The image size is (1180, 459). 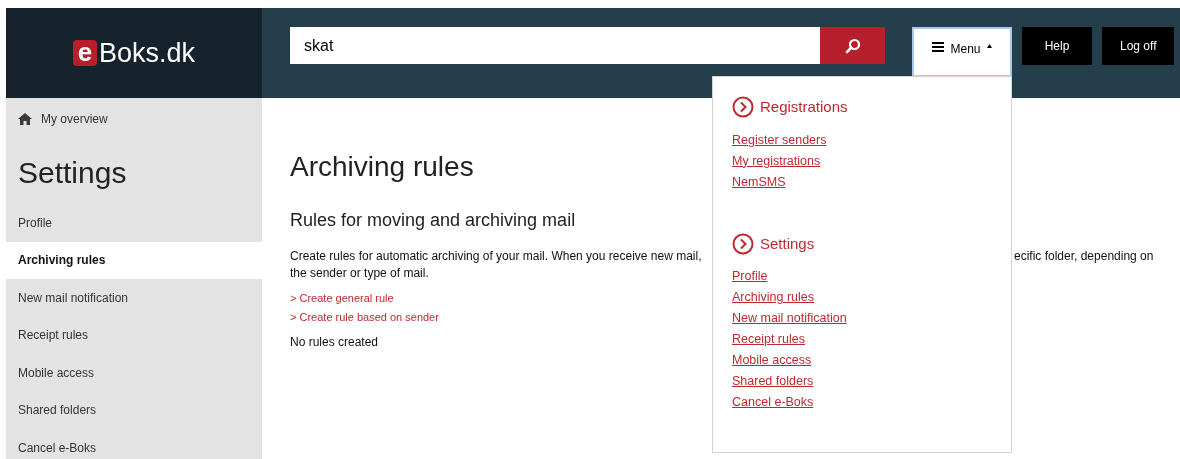 What do you see at coordinates (134, 223) in the screenshot?
I see `sidebar-item: Profile` at bounding box center [134, 223].